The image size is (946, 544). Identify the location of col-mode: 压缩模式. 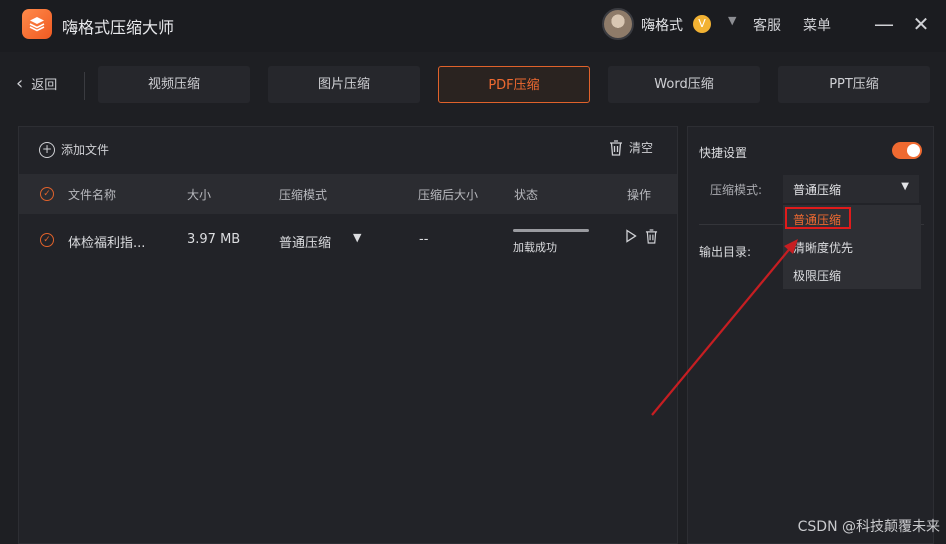
(303, 195).